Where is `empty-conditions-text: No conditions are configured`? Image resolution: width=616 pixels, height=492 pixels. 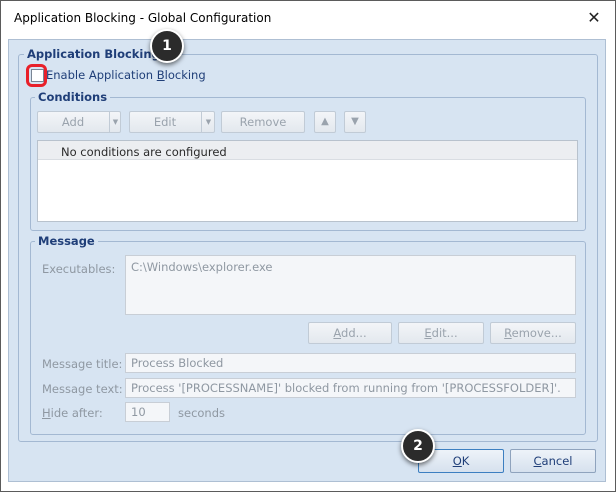
empty-conditions-text: No conditions are configured is located at coordinates (144, 152).